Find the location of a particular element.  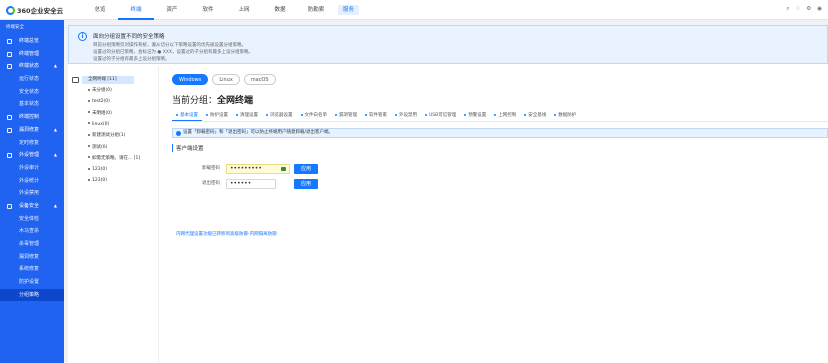

apply-exit-button: 应用 is located at coordinates (306, 184).